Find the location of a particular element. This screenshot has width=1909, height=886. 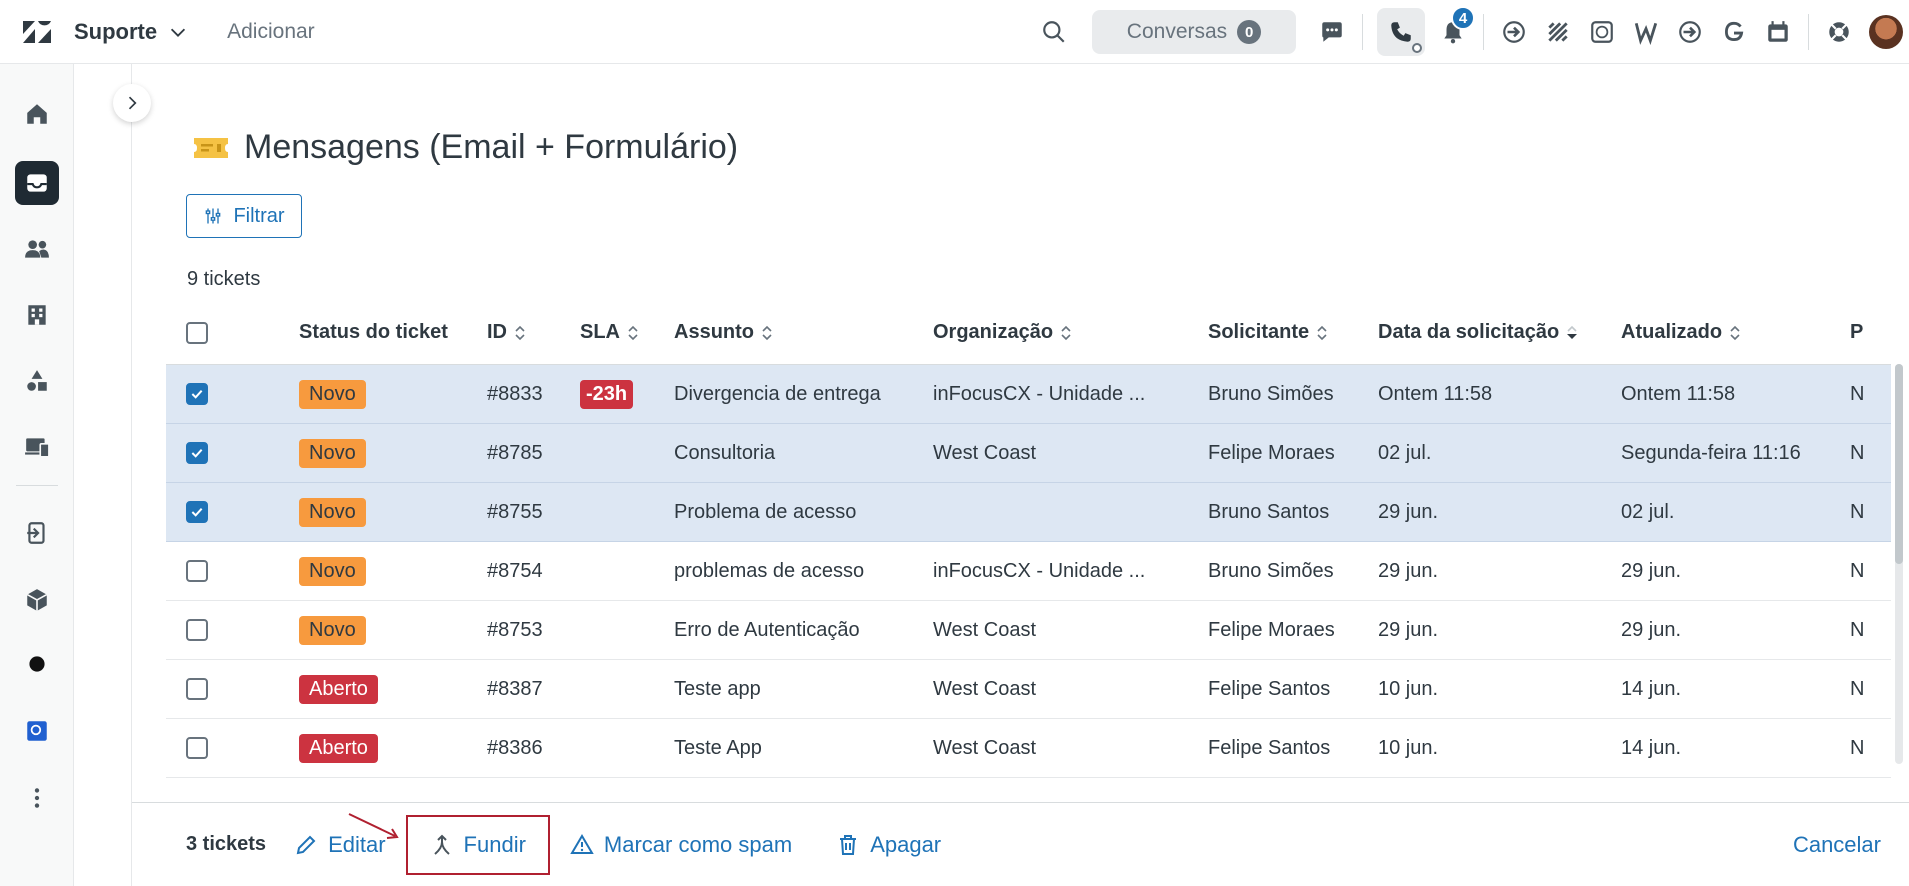

status-dot is located at coordinates (1417, 48).